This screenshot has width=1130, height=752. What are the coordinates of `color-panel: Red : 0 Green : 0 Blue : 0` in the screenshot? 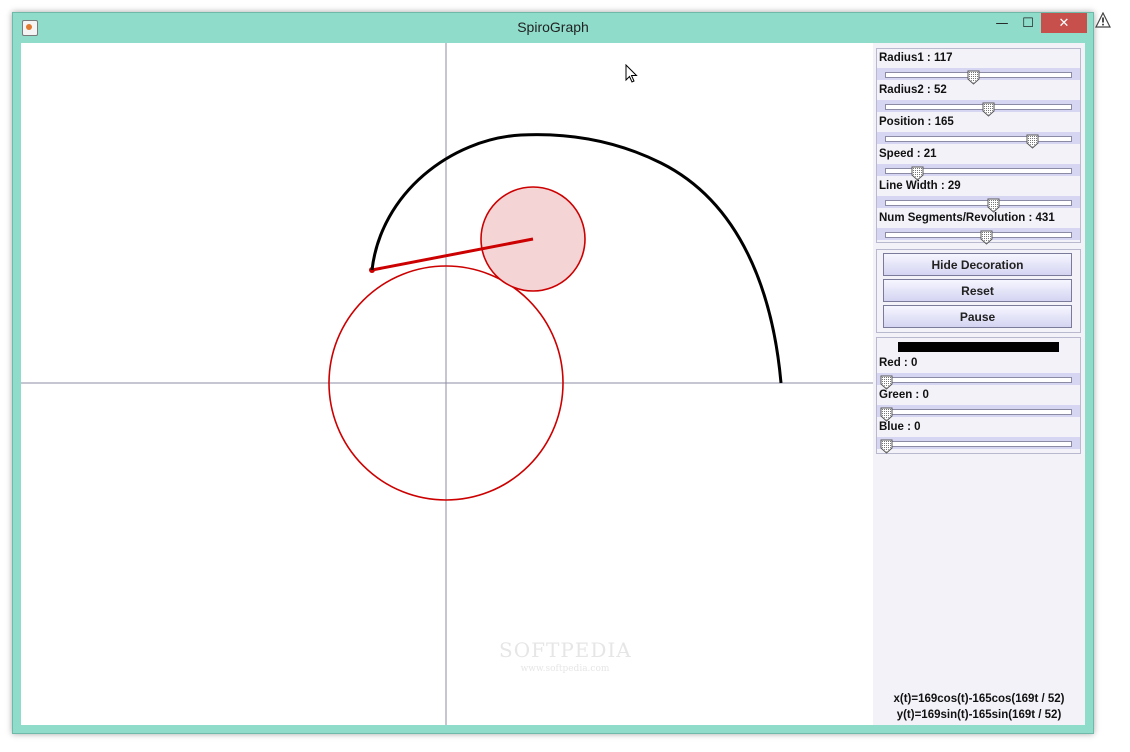 It's located at (978, 395).